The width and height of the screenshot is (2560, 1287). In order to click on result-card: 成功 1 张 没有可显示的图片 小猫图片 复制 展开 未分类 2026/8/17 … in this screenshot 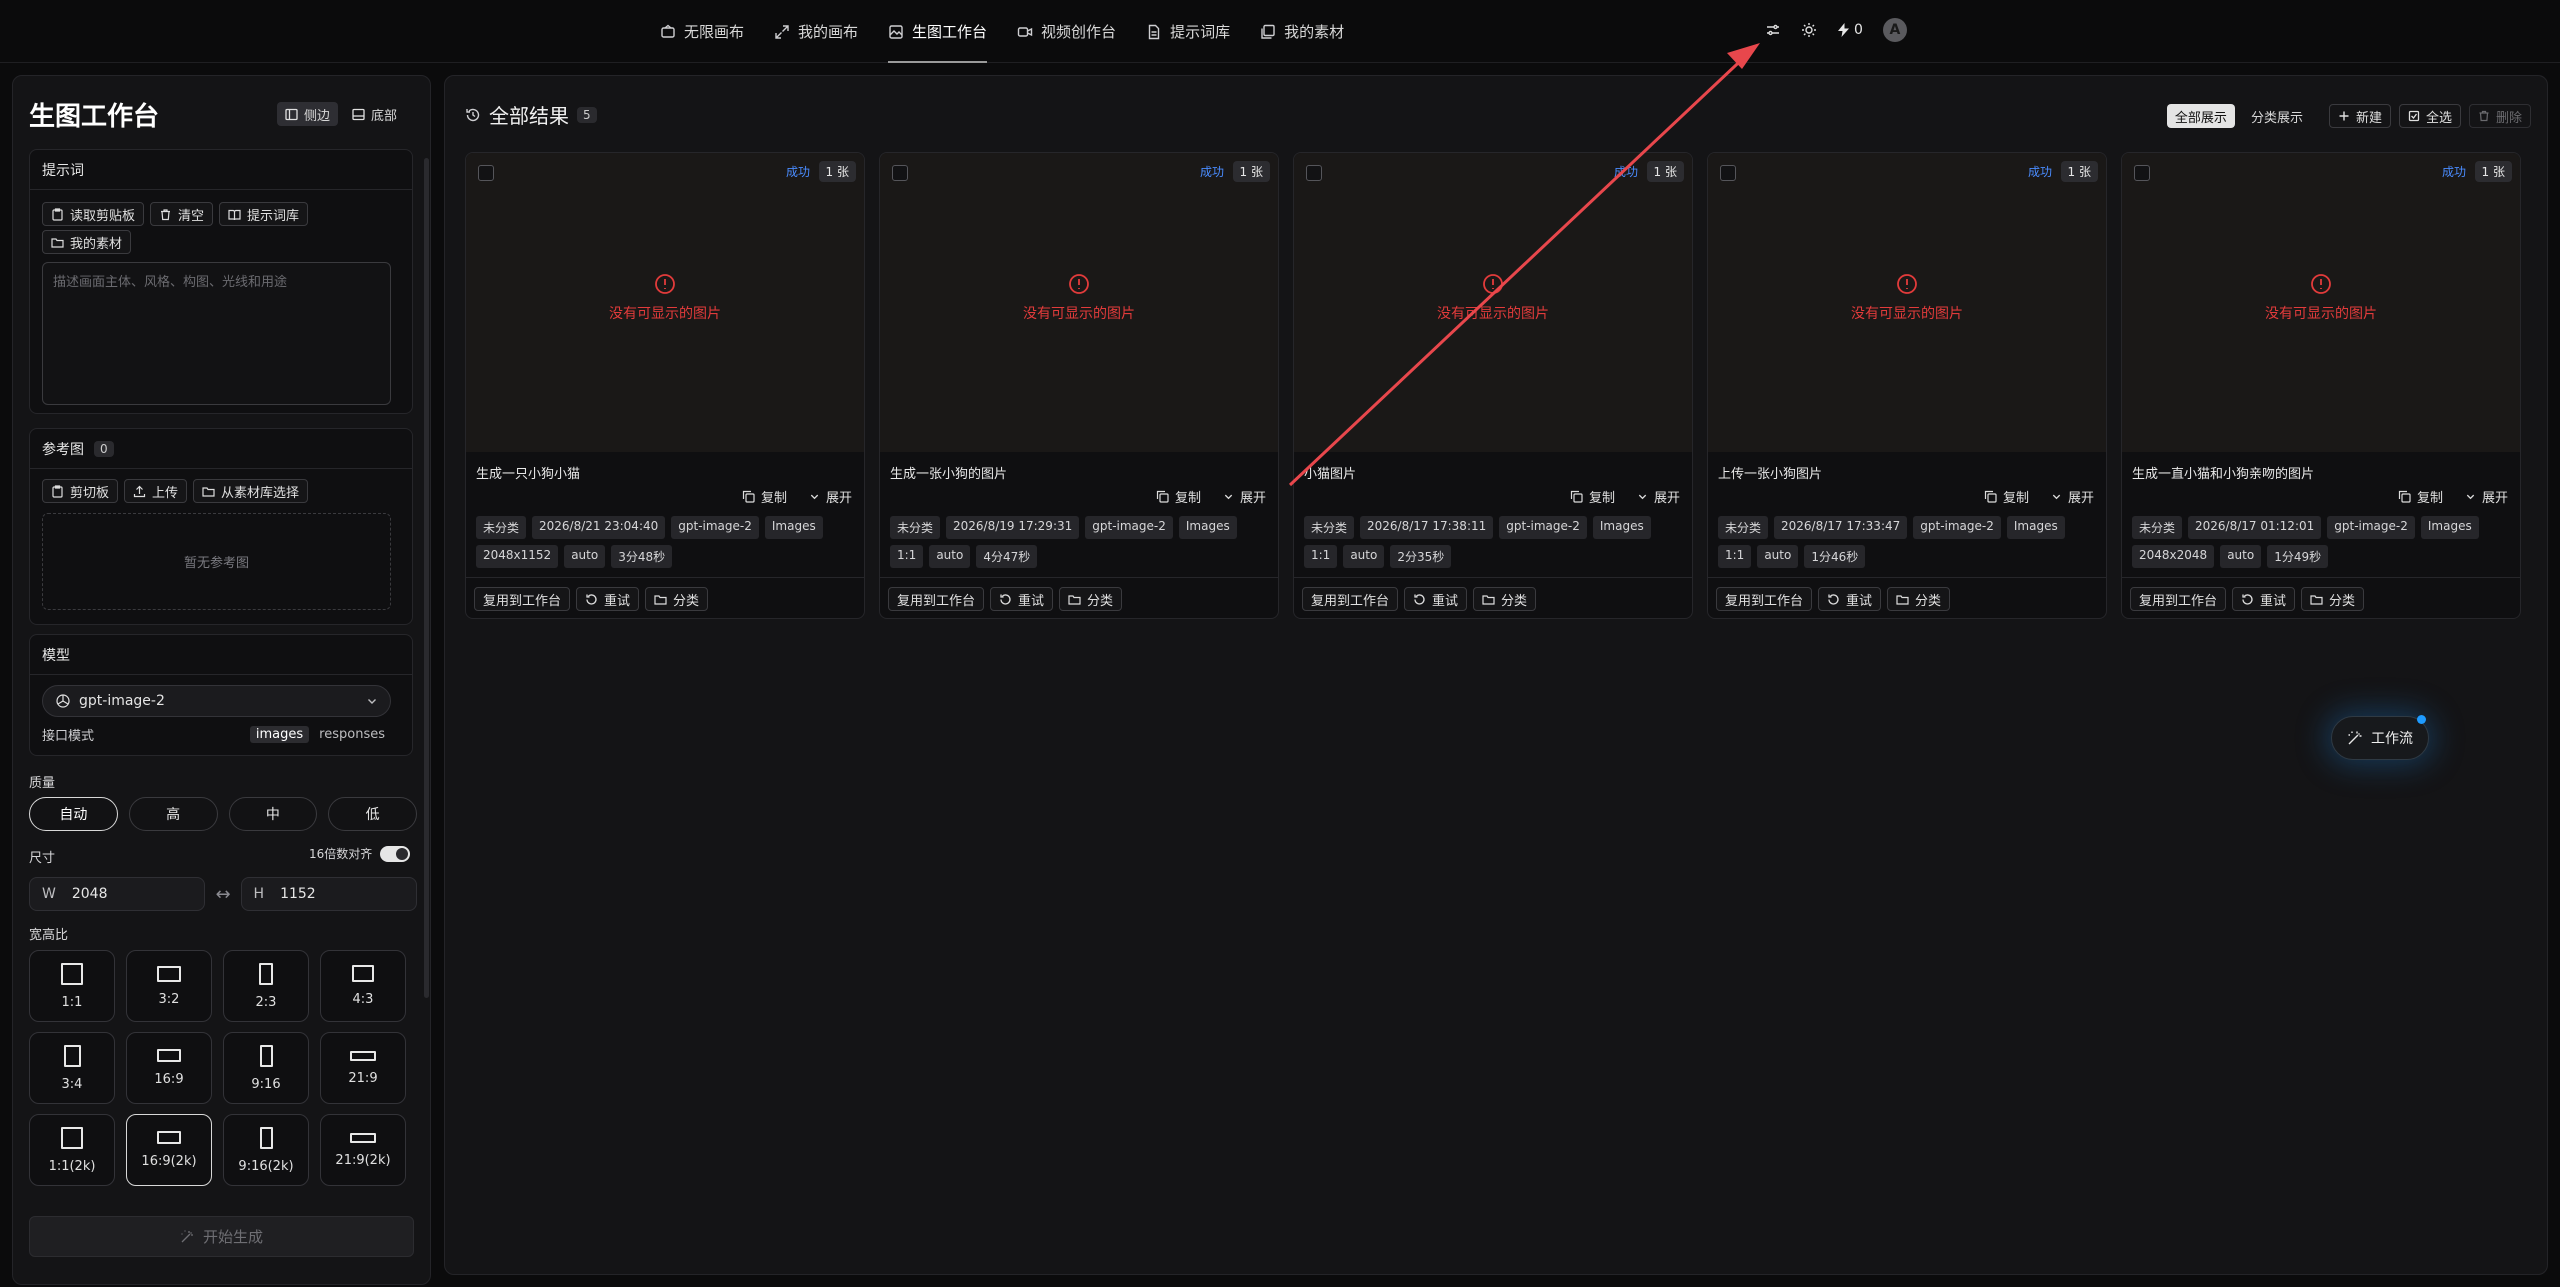, I will do `click(1493, 385)`.